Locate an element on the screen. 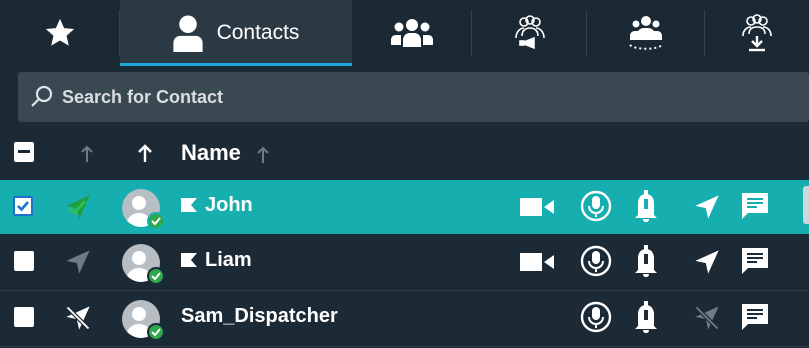 This screenshot has width=809, height=348. dispatch-group-icon is located at coordinates (646, 33).